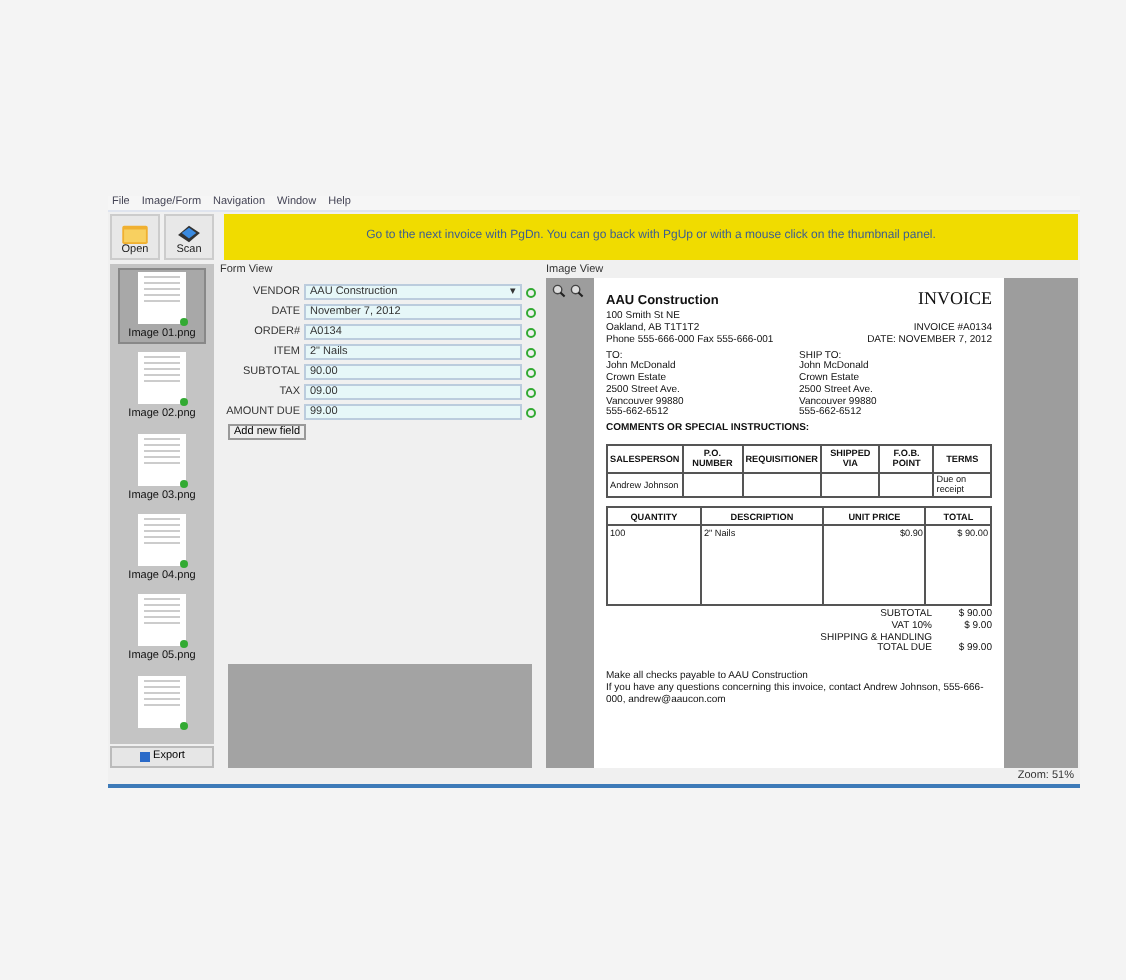 This screenshot has height=980, width=1126. What do you see at coordinates (144, 757) in the screenshot?
I see `export-icon` at bounding box center [144, 757].